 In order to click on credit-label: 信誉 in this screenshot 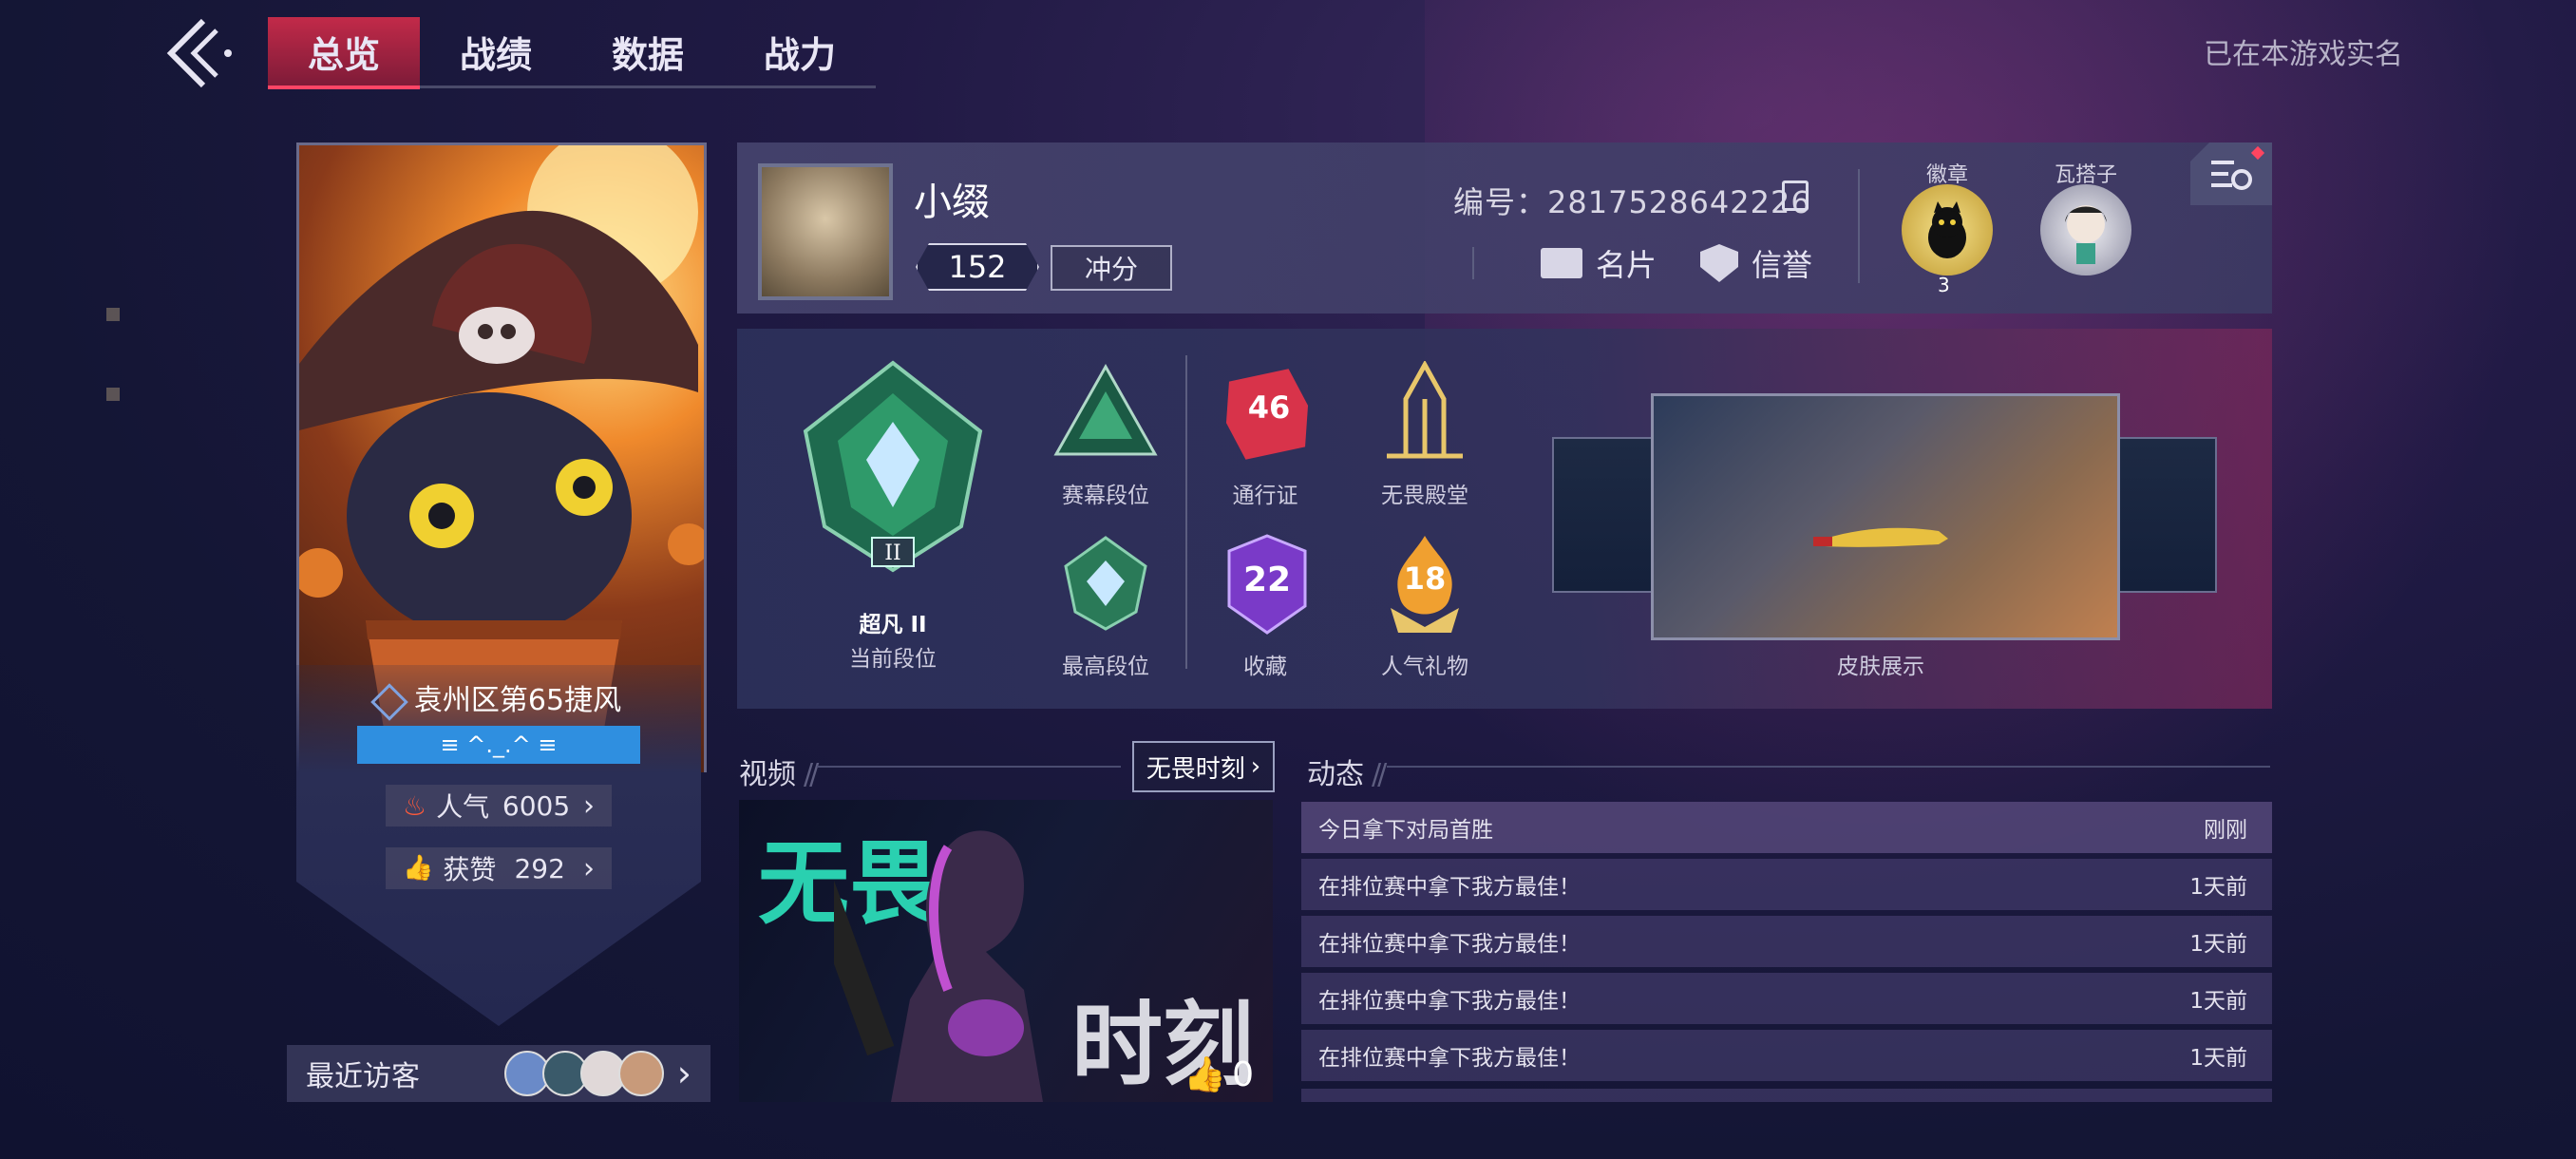, I will do `click(1782, 265)`.